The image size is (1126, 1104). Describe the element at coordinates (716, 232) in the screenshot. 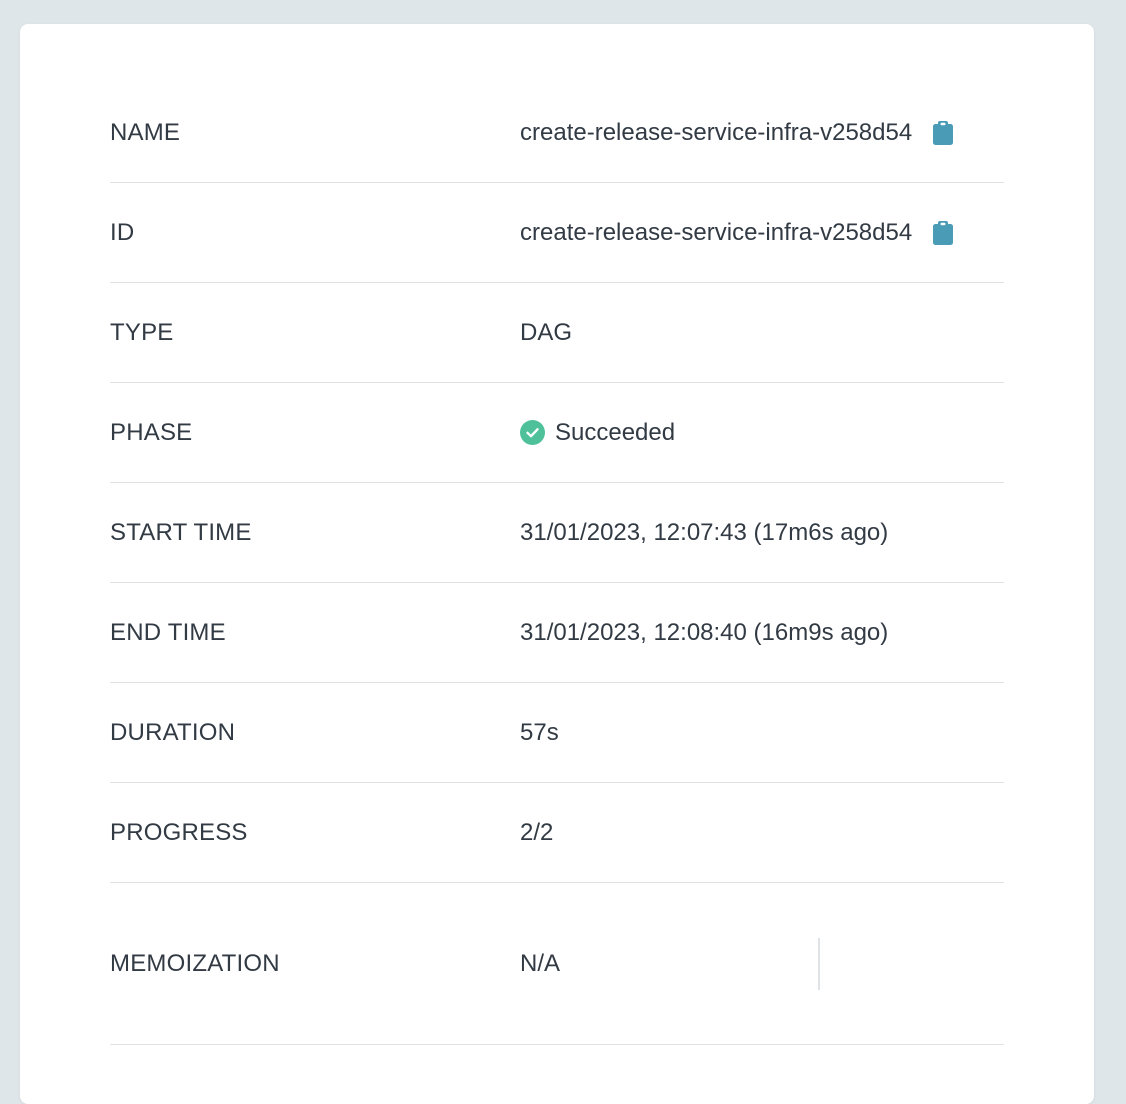

I see `id-value: create-release-service-infra-v258d54` at that location.